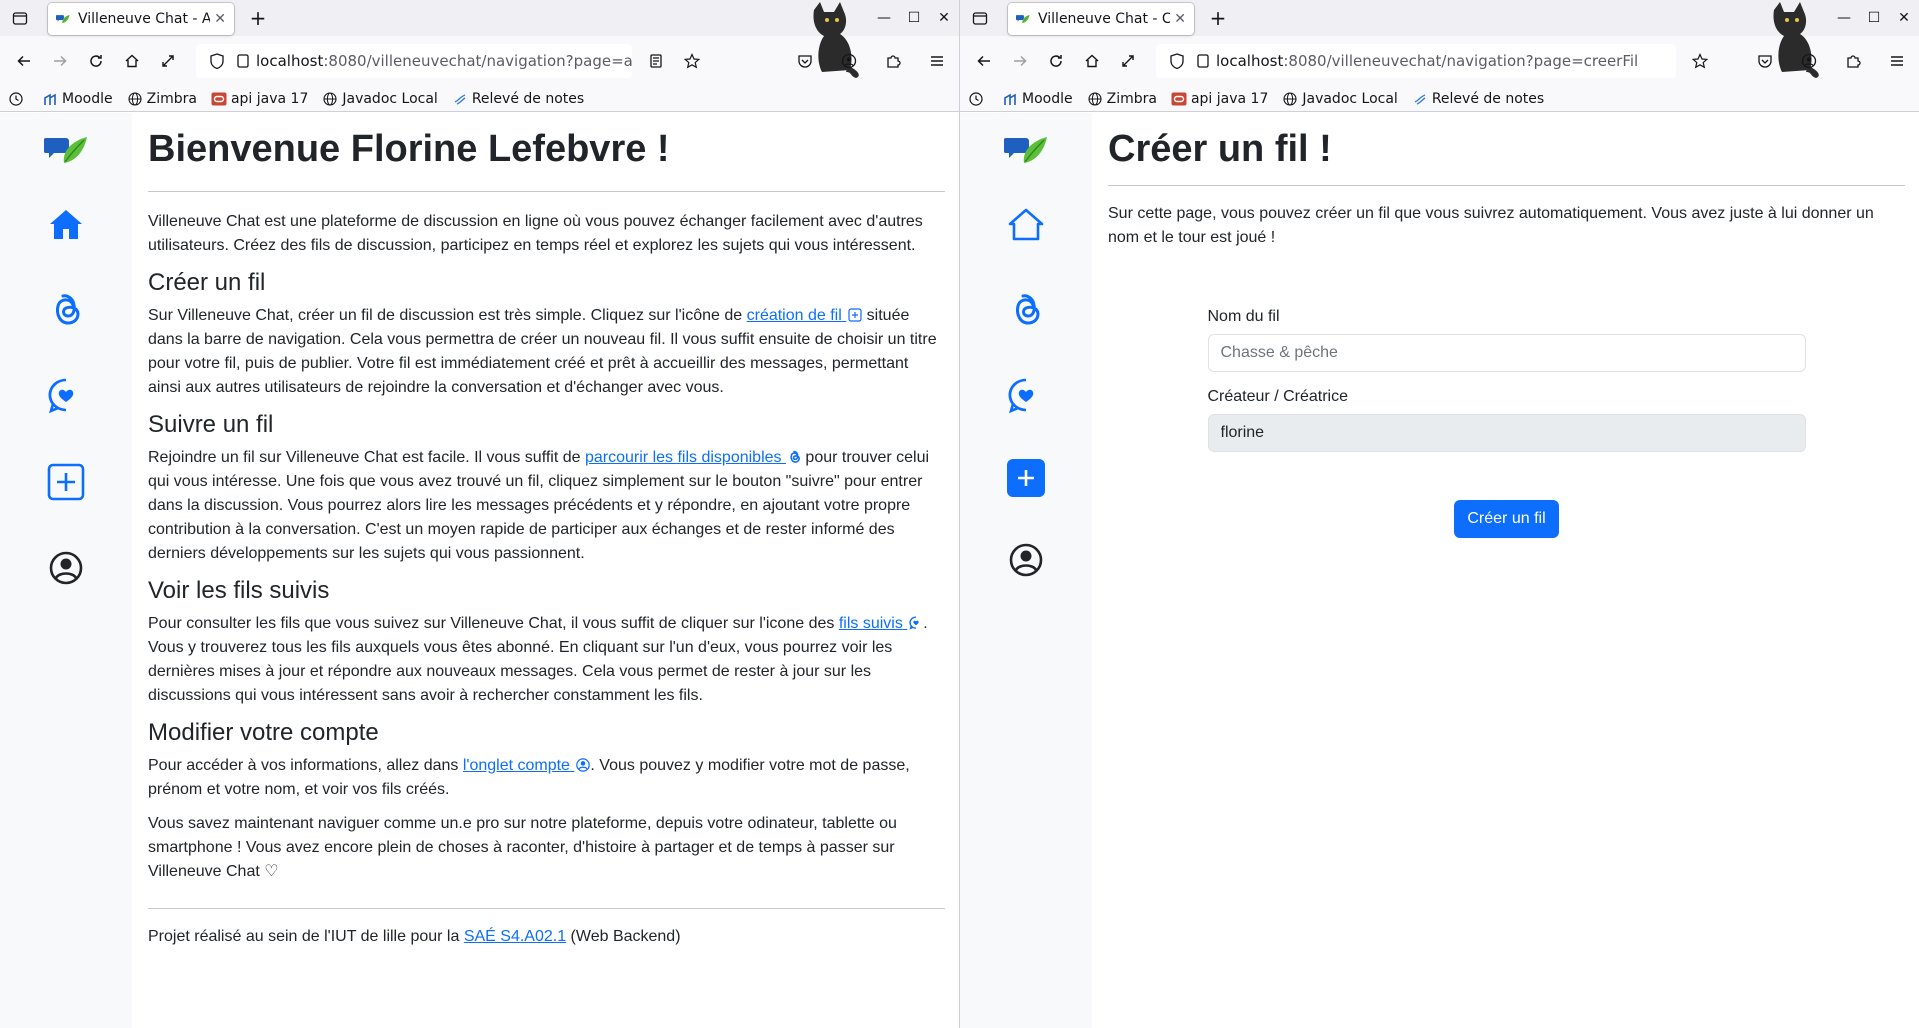  Describe the element at coordinates (479, 39) in the screenshot. I see `tab-strip: Villeneuve Chat - Accueil ✕ + — ☐ ✕` at that location.